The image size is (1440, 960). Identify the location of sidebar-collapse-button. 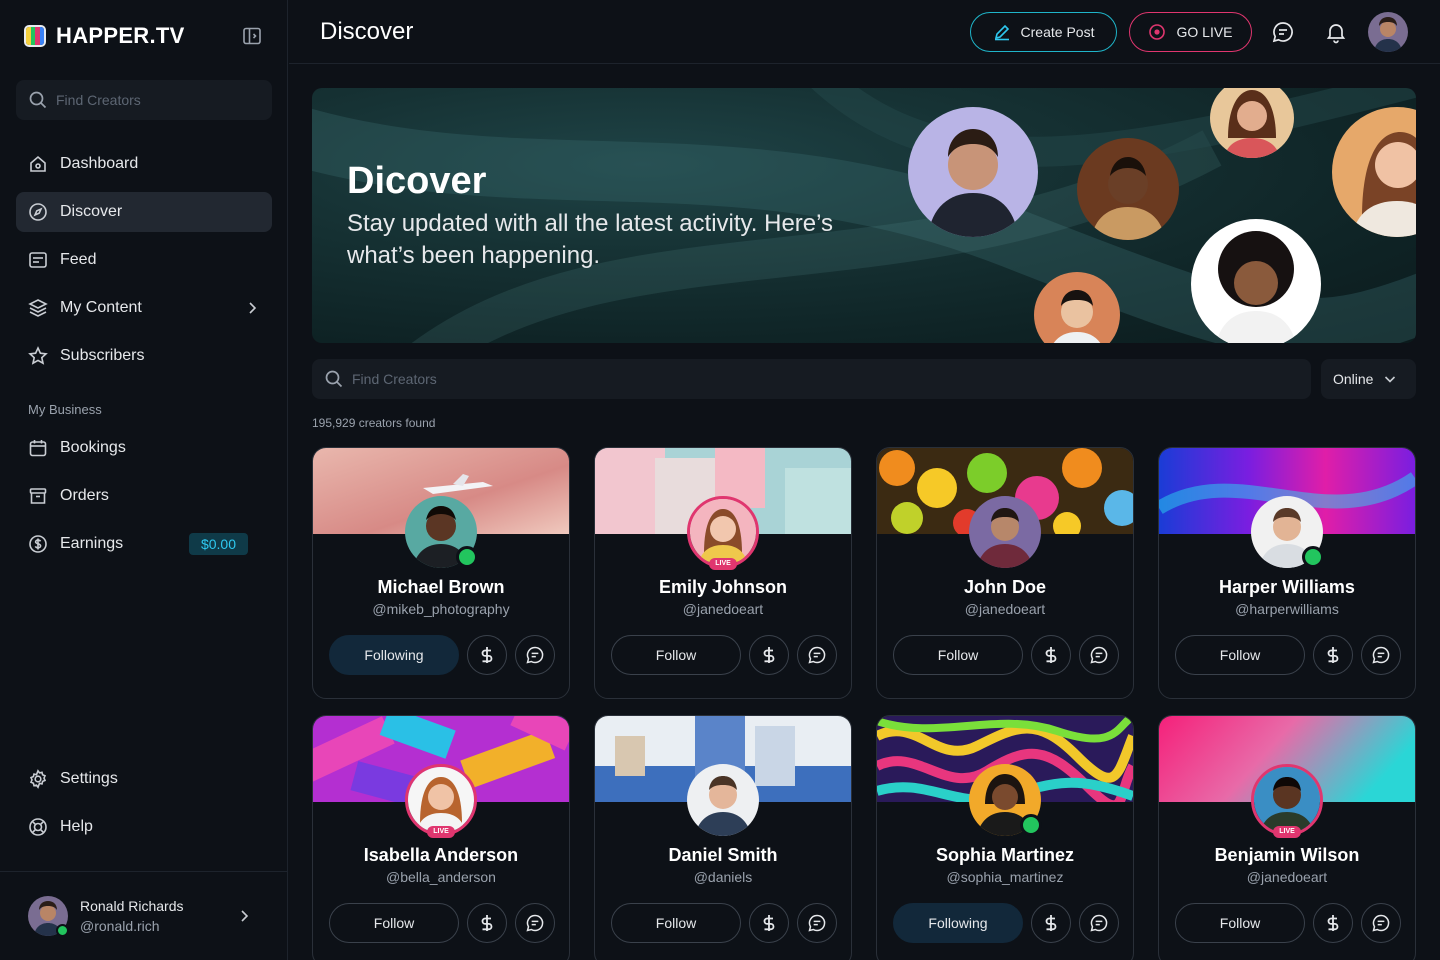
(252, 36).